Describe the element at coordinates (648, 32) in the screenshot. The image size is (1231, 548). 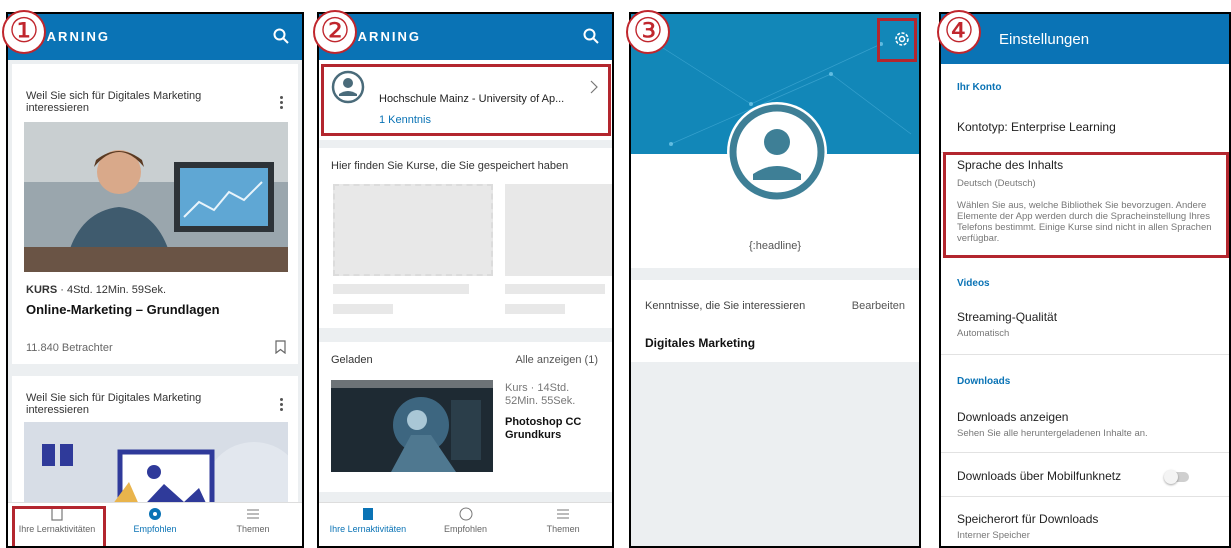
I see `step-number-3: ③` at that location.